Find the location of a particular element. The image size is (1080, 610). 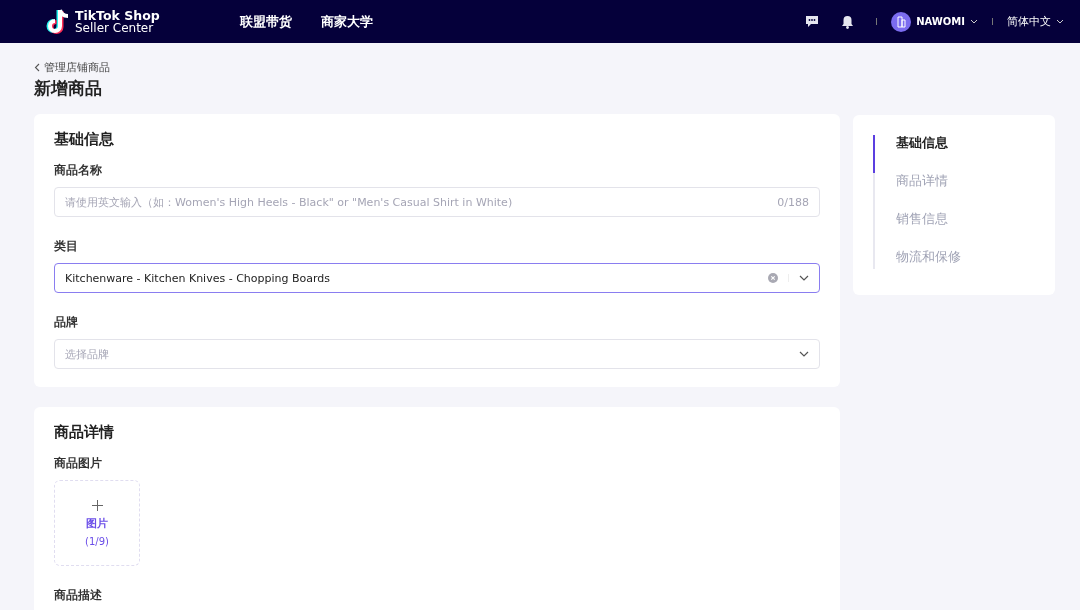

language-menu: 简体中文 is located at coordinates (1035, 21).